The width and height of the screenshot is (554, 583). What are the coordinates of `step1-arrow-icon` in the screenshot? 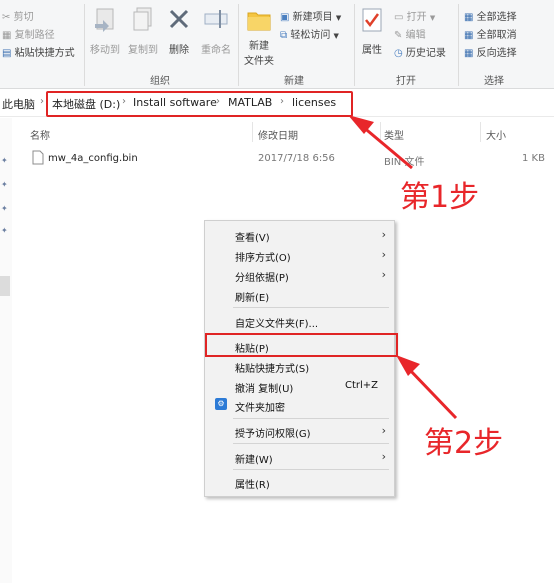 It's located at (380, 142).